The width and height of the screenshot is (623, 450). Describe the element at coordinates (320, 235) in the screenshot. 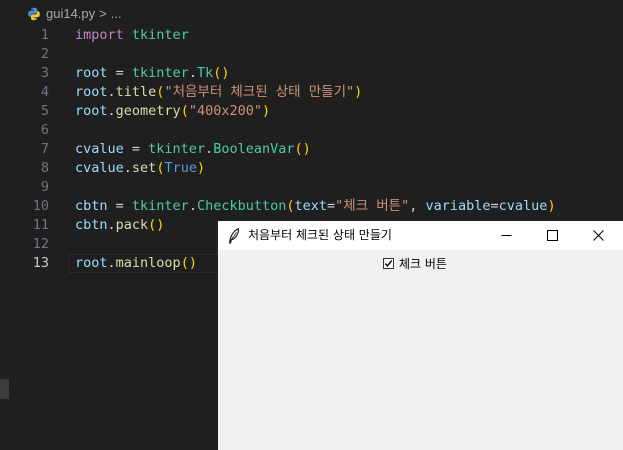

I see `window-title: 처음부터 체크된 상태 만들기` at that location.